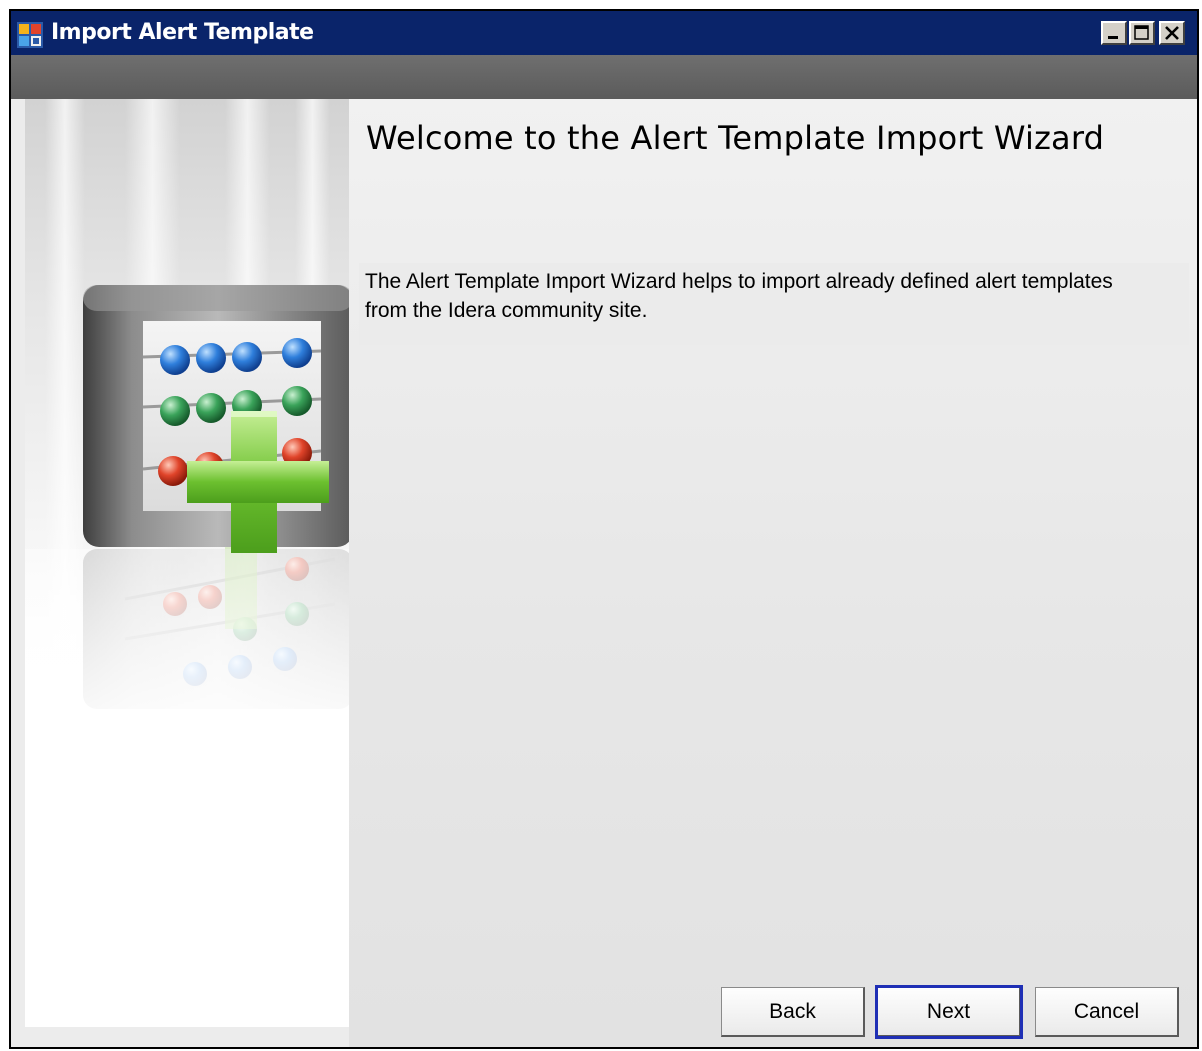  Describe the element at coordinates (30, 35) in the screenshot. I see `app-icon` at that location.